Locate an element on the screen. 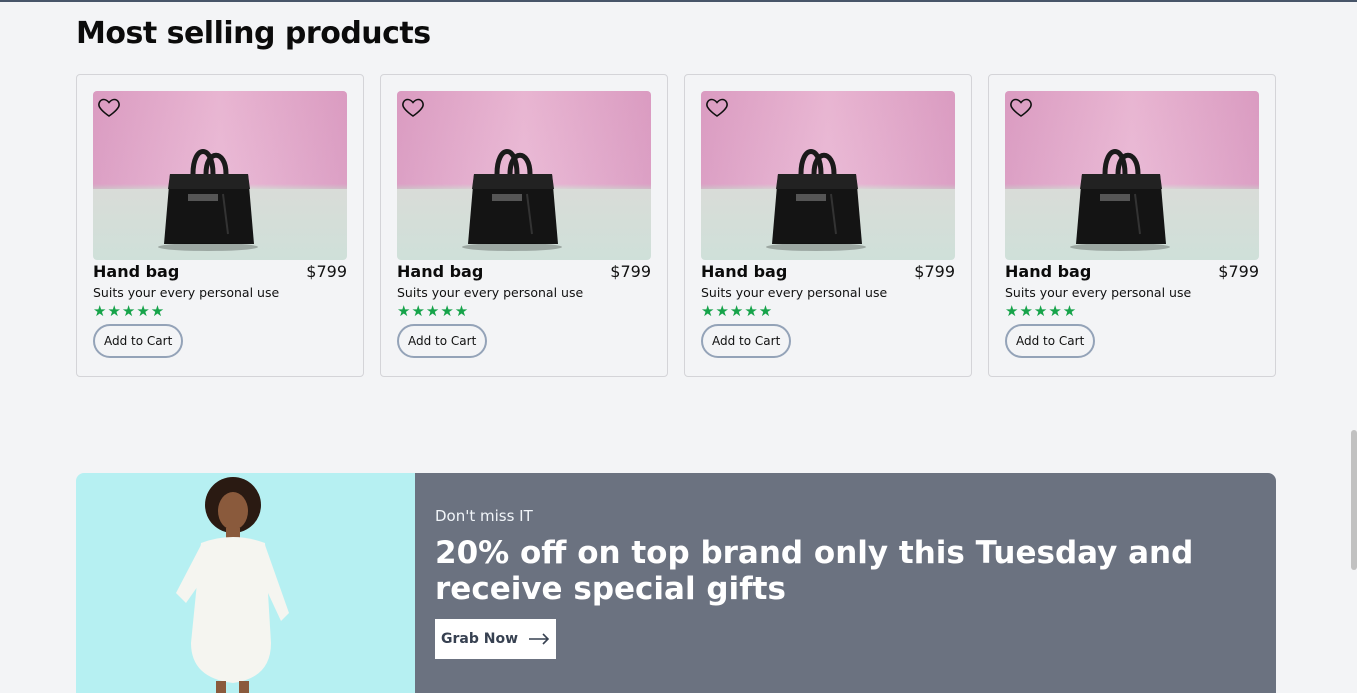 The height and width of the screenshot is (693, 1357). grab-now-button: Grab Now is located at coordinates (496, 639).